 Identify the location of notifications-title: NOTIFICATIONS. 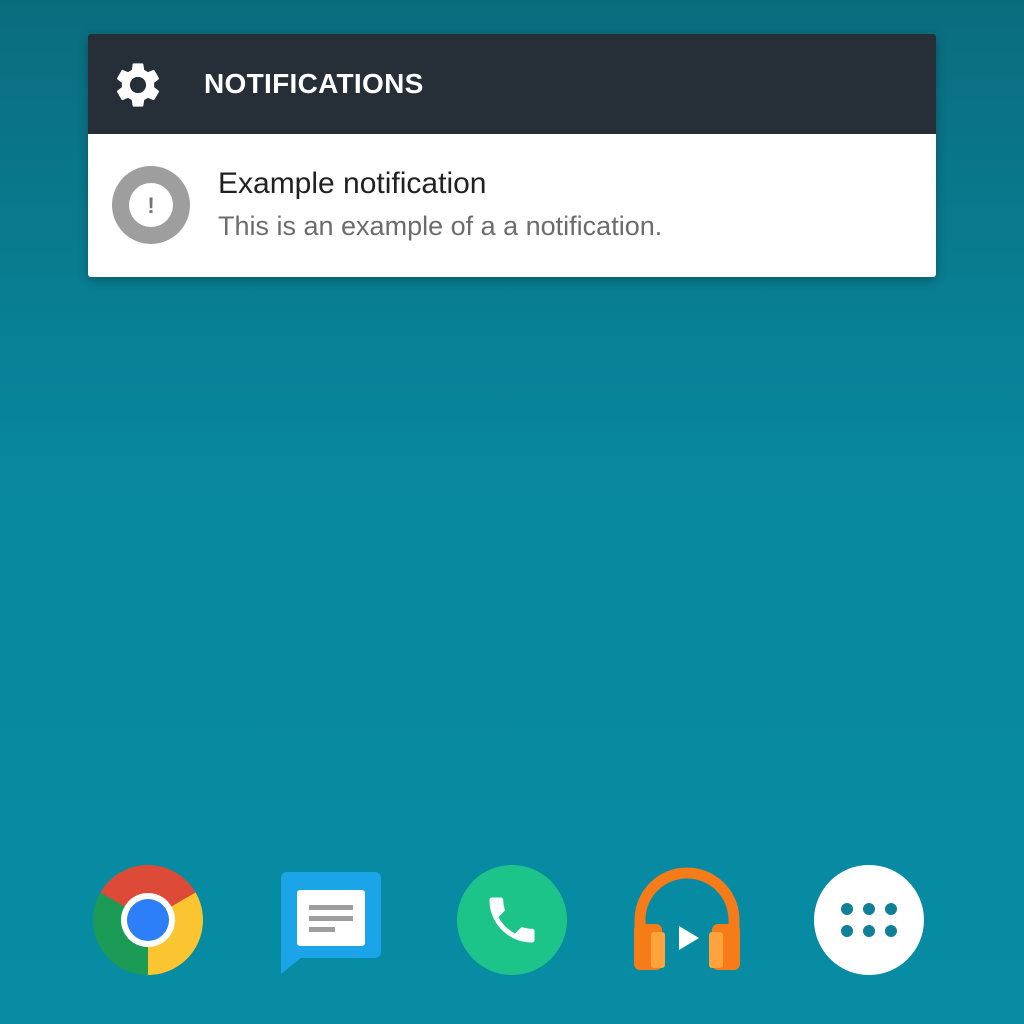
(314, 83).